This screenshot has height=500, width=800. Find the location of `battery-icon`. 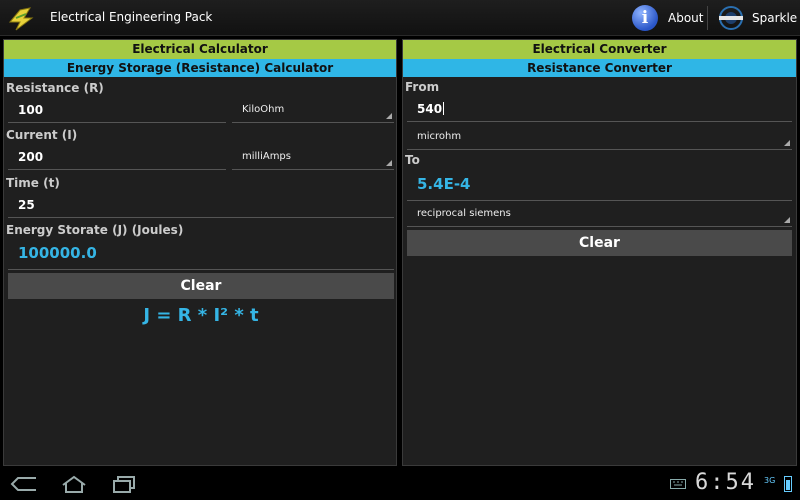

battery-icon is located at coordinates (788, 484).